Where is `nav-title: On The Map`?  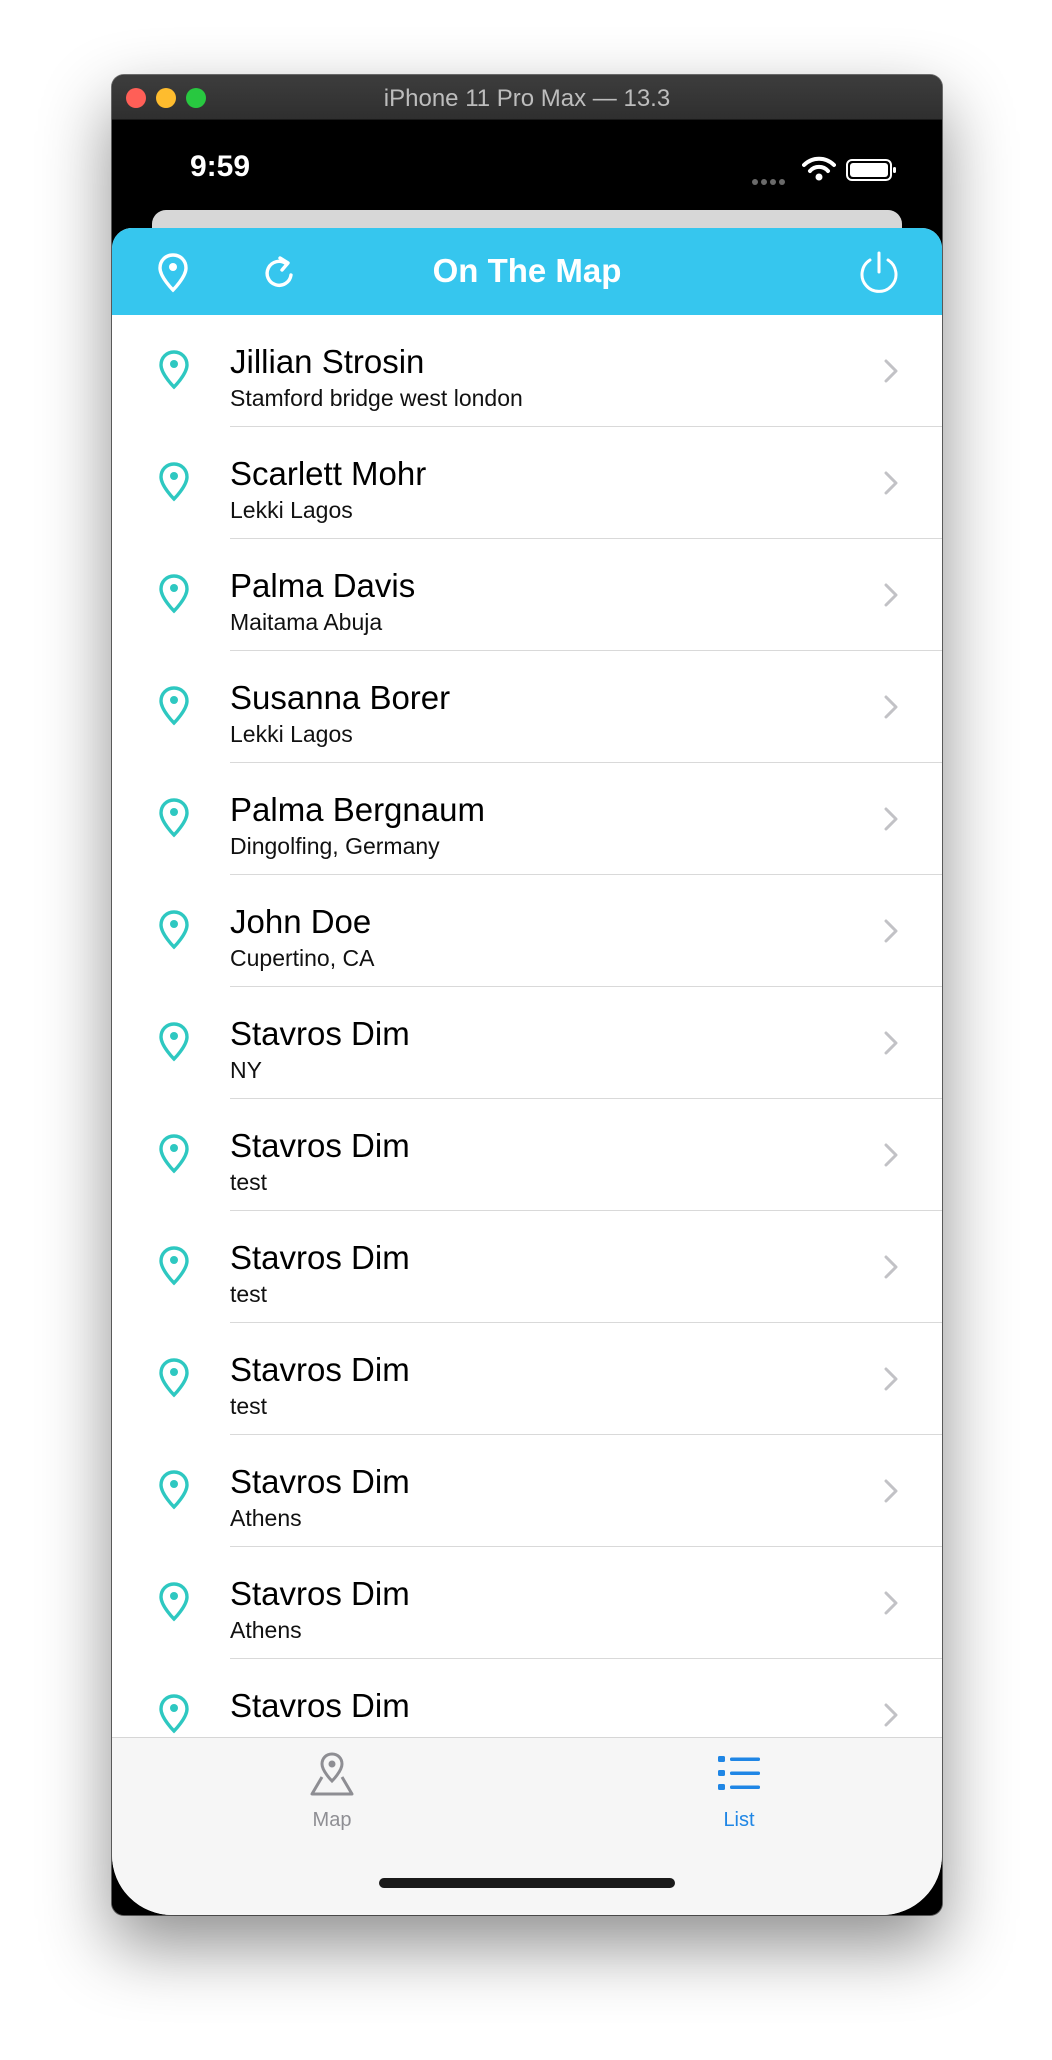
nav-title: On The Map is located at coordinates (527, 270).